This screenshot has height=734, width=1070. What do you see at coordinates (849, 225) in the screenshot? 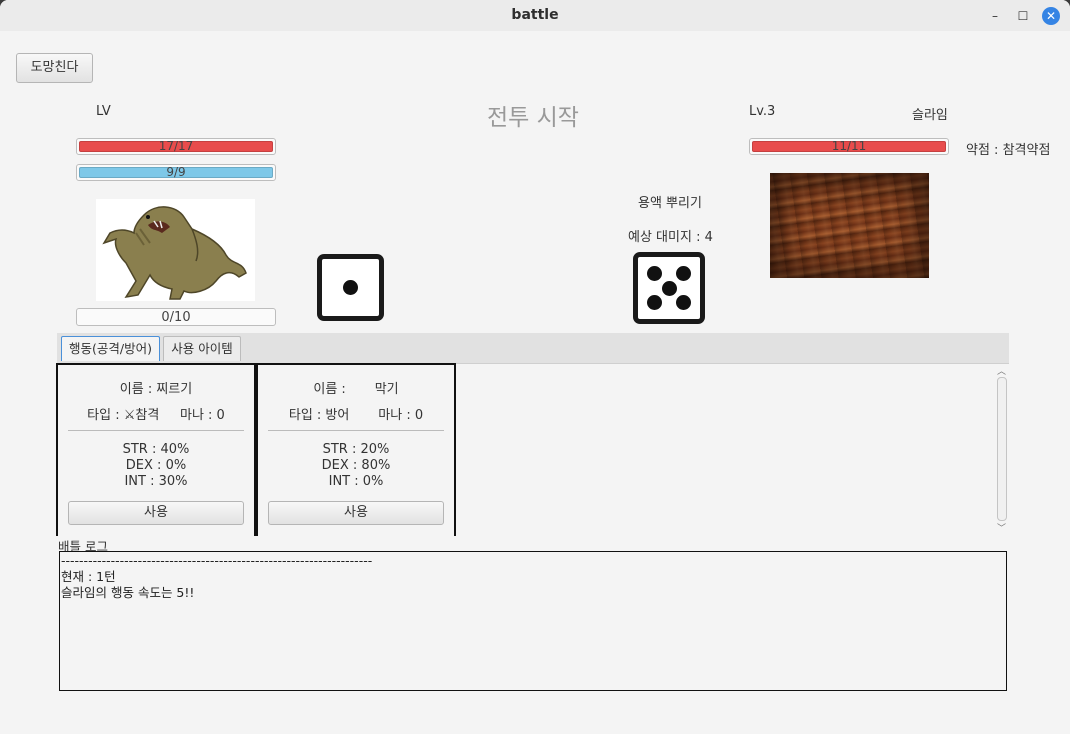
I see `enemy-image` at bounding box center [849, 225].